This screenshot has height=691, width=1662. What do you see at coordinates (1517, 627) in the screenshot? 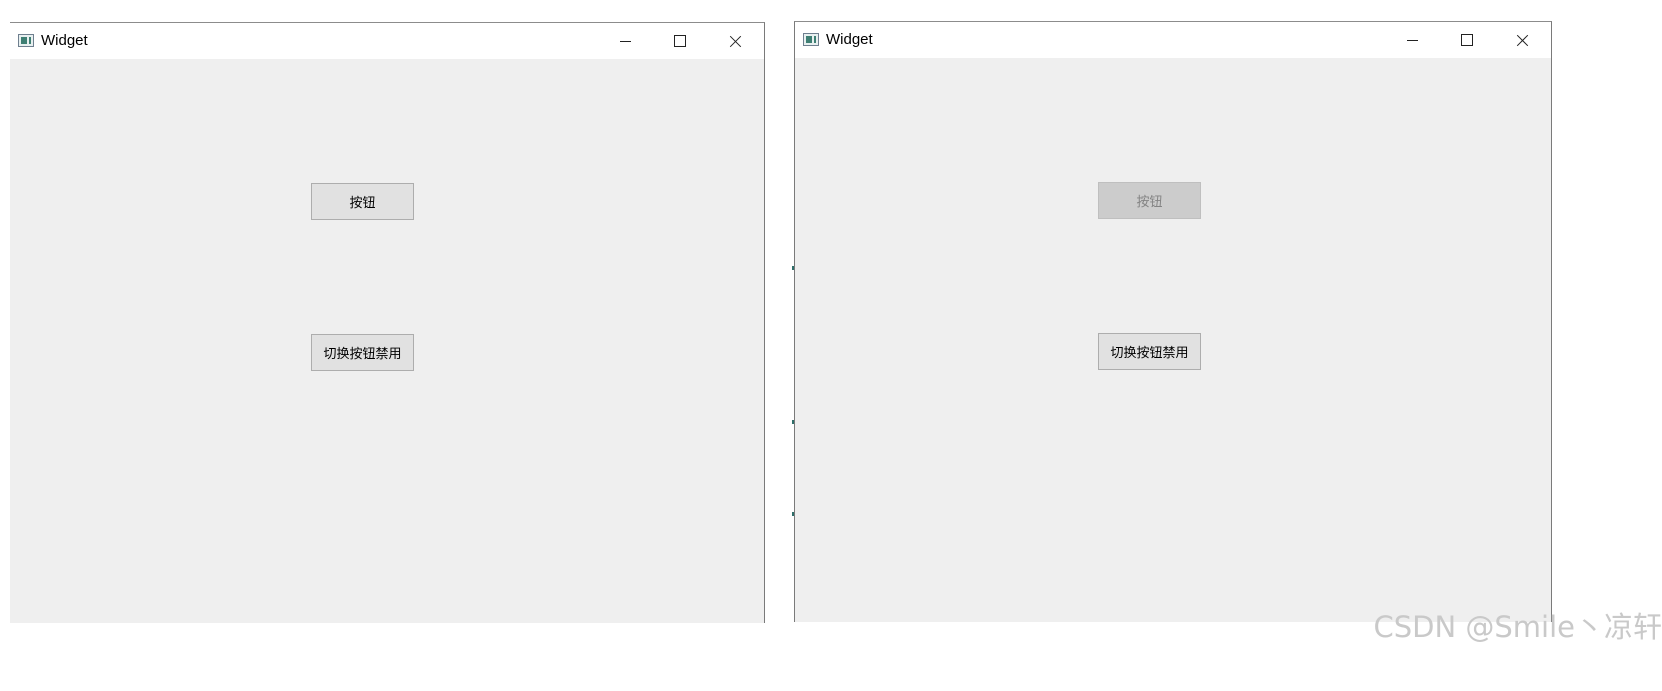
I see `watermark-text: CSDN @Smile丶凉轩` at bounding box center [1517, 627].